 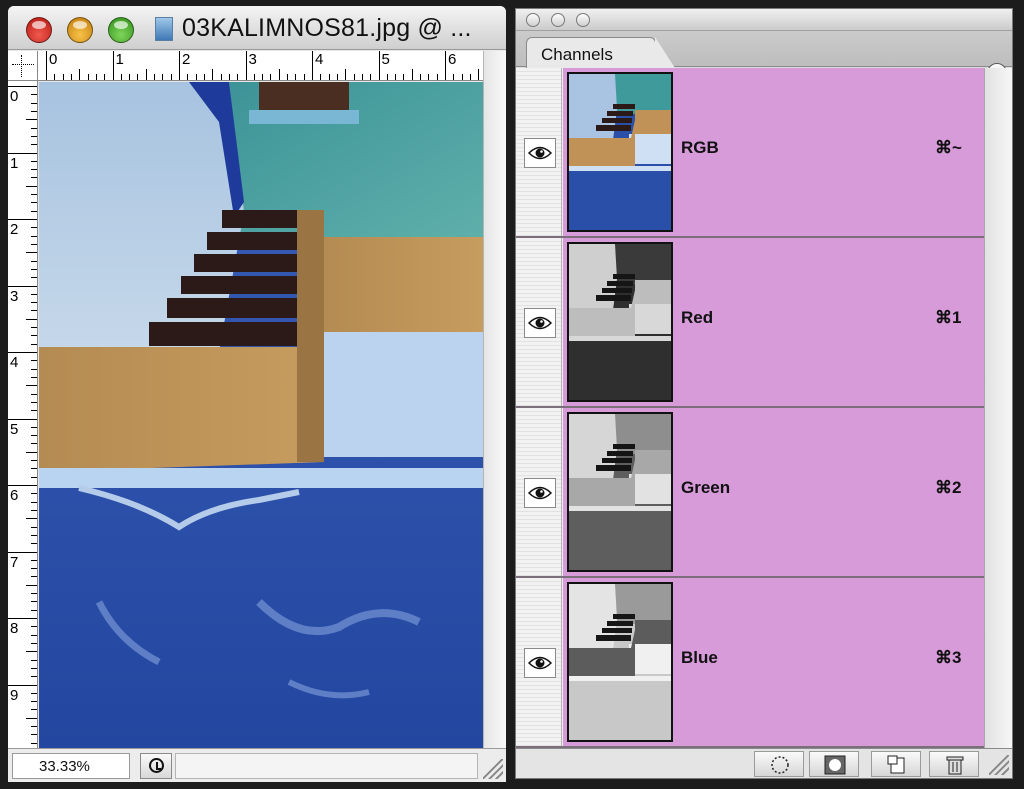 I want to click on ruler-origin-corner, so click(x=23, y=66).